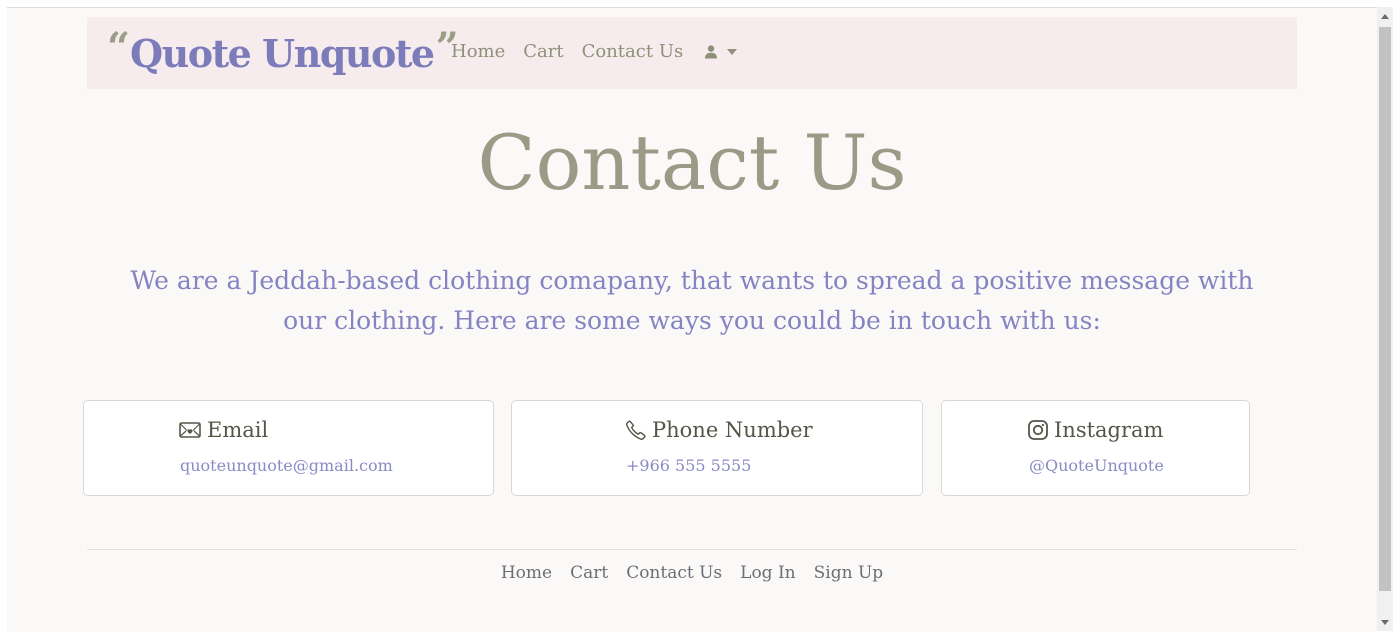 This screenshot has width=1400, height=632. Describe the element at coordinates (478, 51) in the screenshot. I see `nav-link-home: Home` at that location.